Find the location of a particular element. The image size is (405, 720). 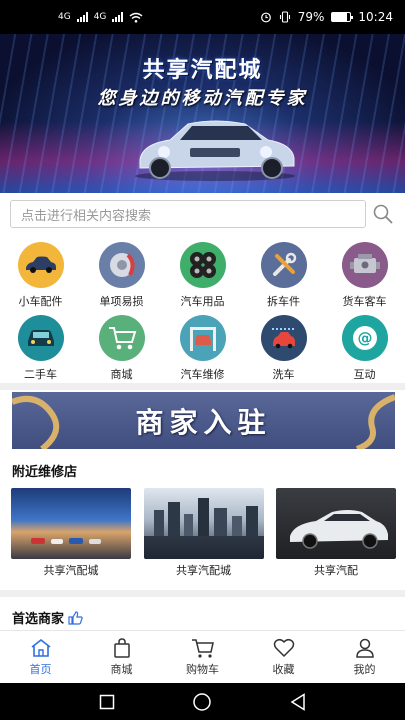

nav-mall: 商城 is located at coordinates (121, 657).